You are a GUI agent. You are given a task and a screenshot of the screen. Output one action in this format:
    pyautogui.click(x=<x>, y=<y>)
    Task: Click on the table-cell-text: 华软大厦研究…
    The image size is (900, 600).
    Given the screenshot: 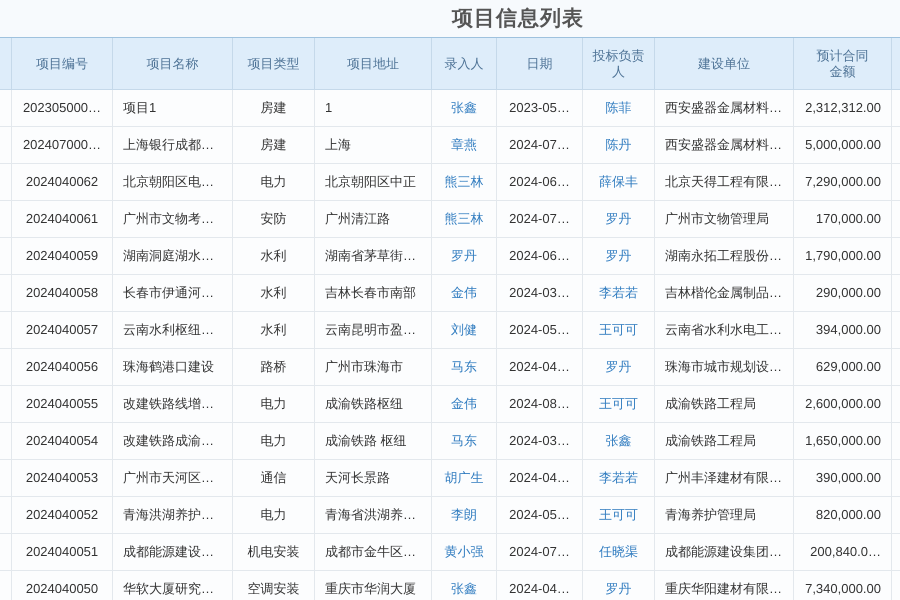 What is the action you would take?
    pyautogui.click(x=168, y=589)
    